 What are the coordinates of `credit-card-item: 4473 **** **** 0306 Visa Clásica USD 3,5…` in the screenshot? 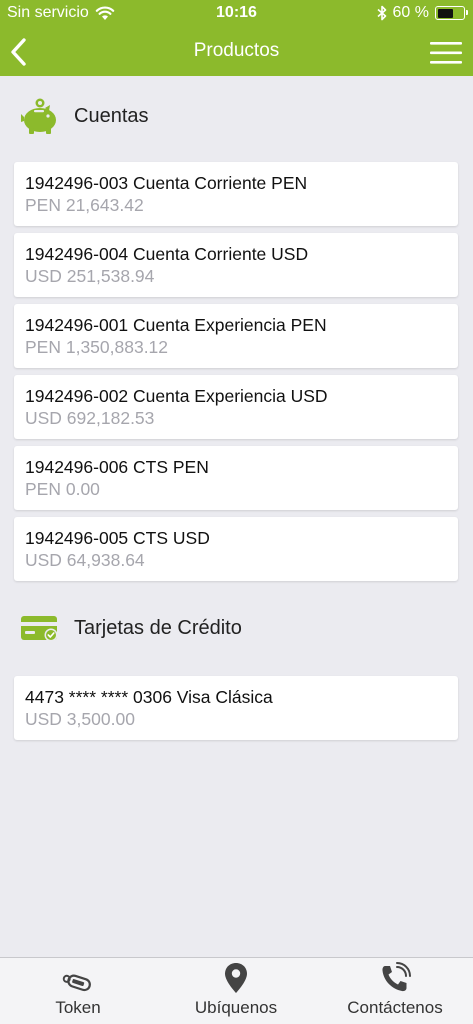 It's located at (236, 708).